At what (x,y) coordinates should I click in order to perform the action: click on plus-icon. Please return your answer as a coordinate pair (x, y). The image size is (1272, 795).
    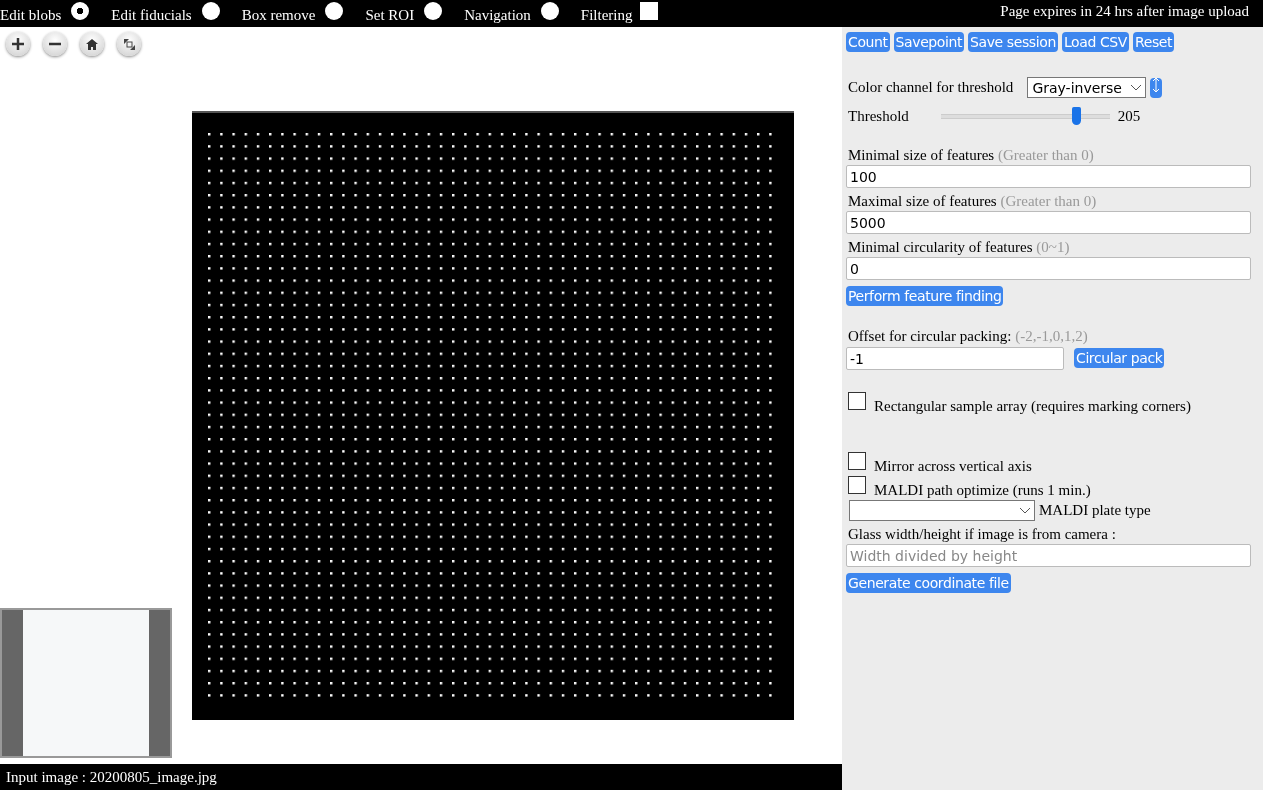
    Looking at the image, I should click on (18, 44).